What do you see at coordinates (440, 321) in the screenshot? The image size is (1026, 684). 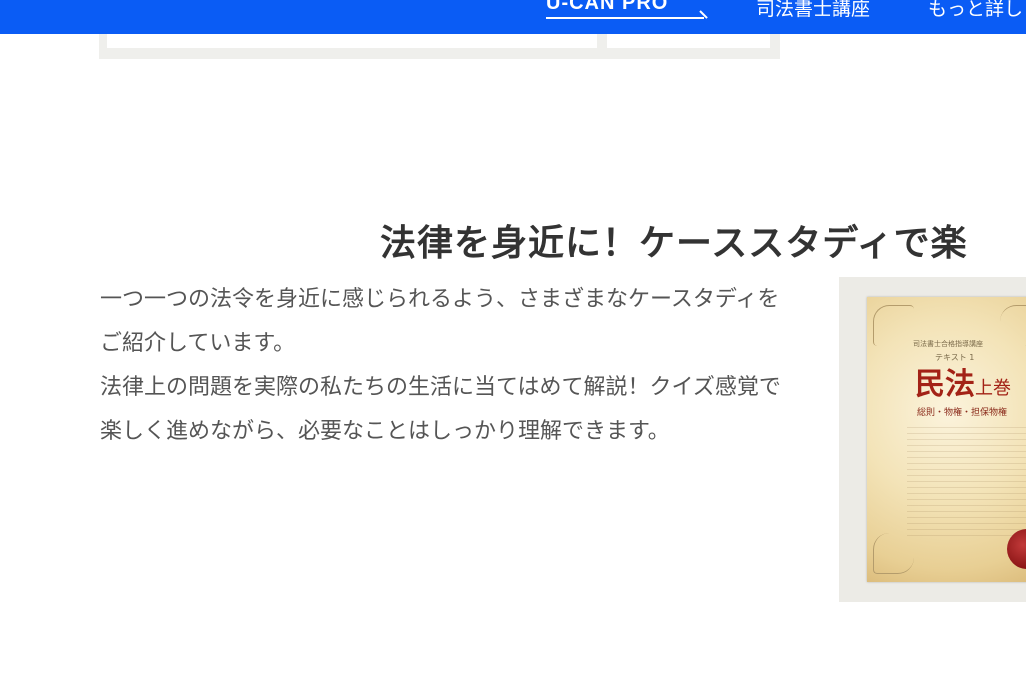 I see `description-paragraph: 一つ一つの法令を身近に感じられるよう、さまざまなケースタディをご紹介しています。` at bounding box center [440, 321].